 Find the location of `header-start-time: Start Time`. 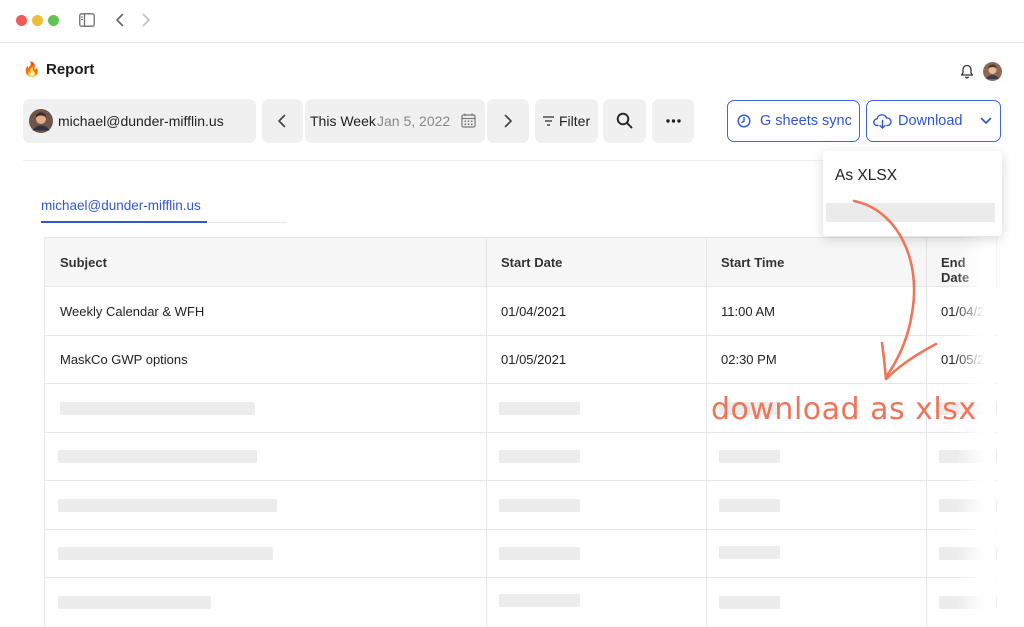

header-start-time: Start Time is located at coordinates (752, 262).